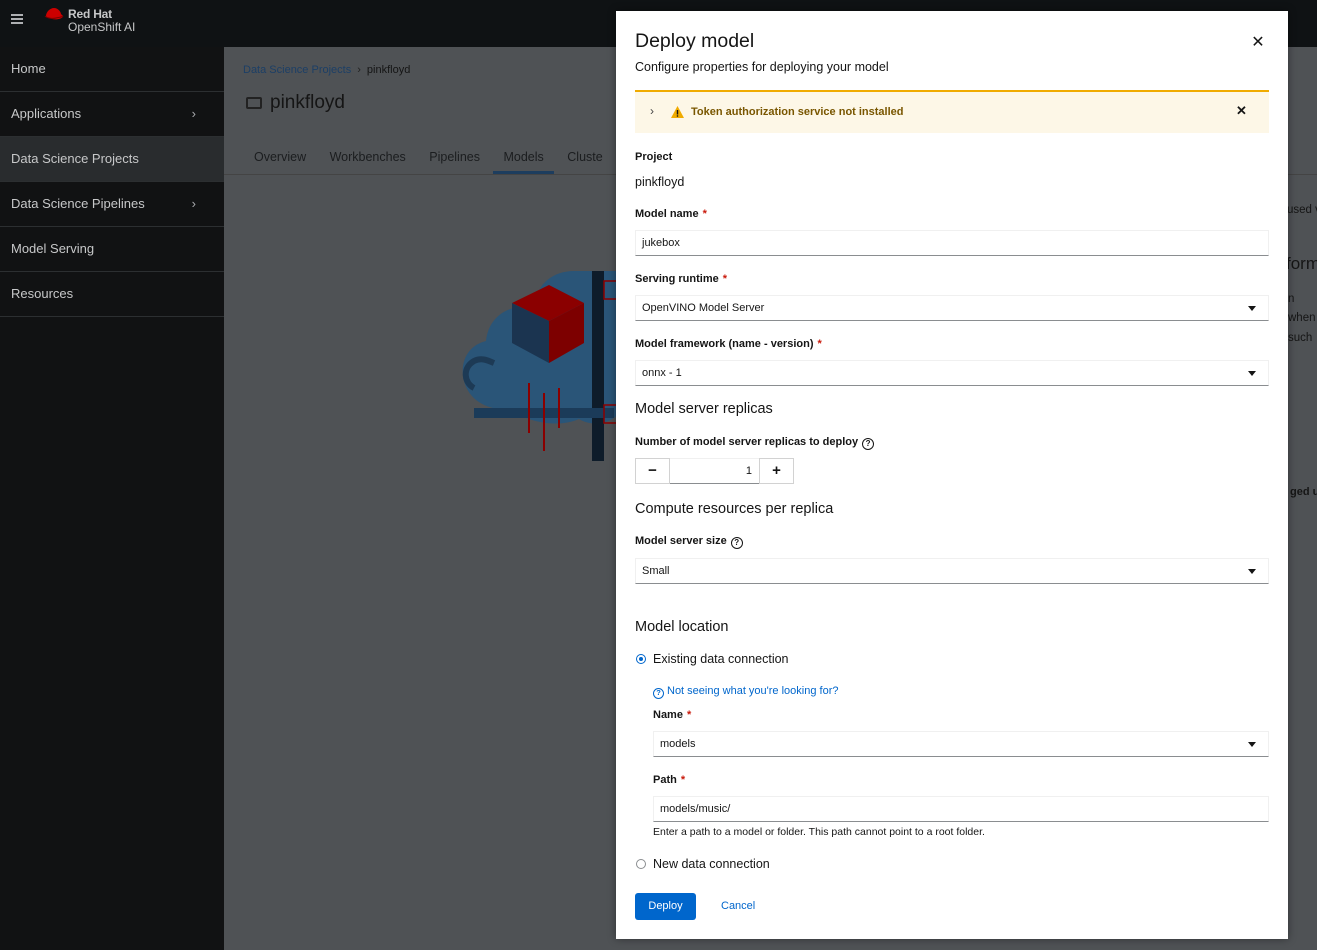  I want to click on brand-line1: Red Hat, so click(90, 14).